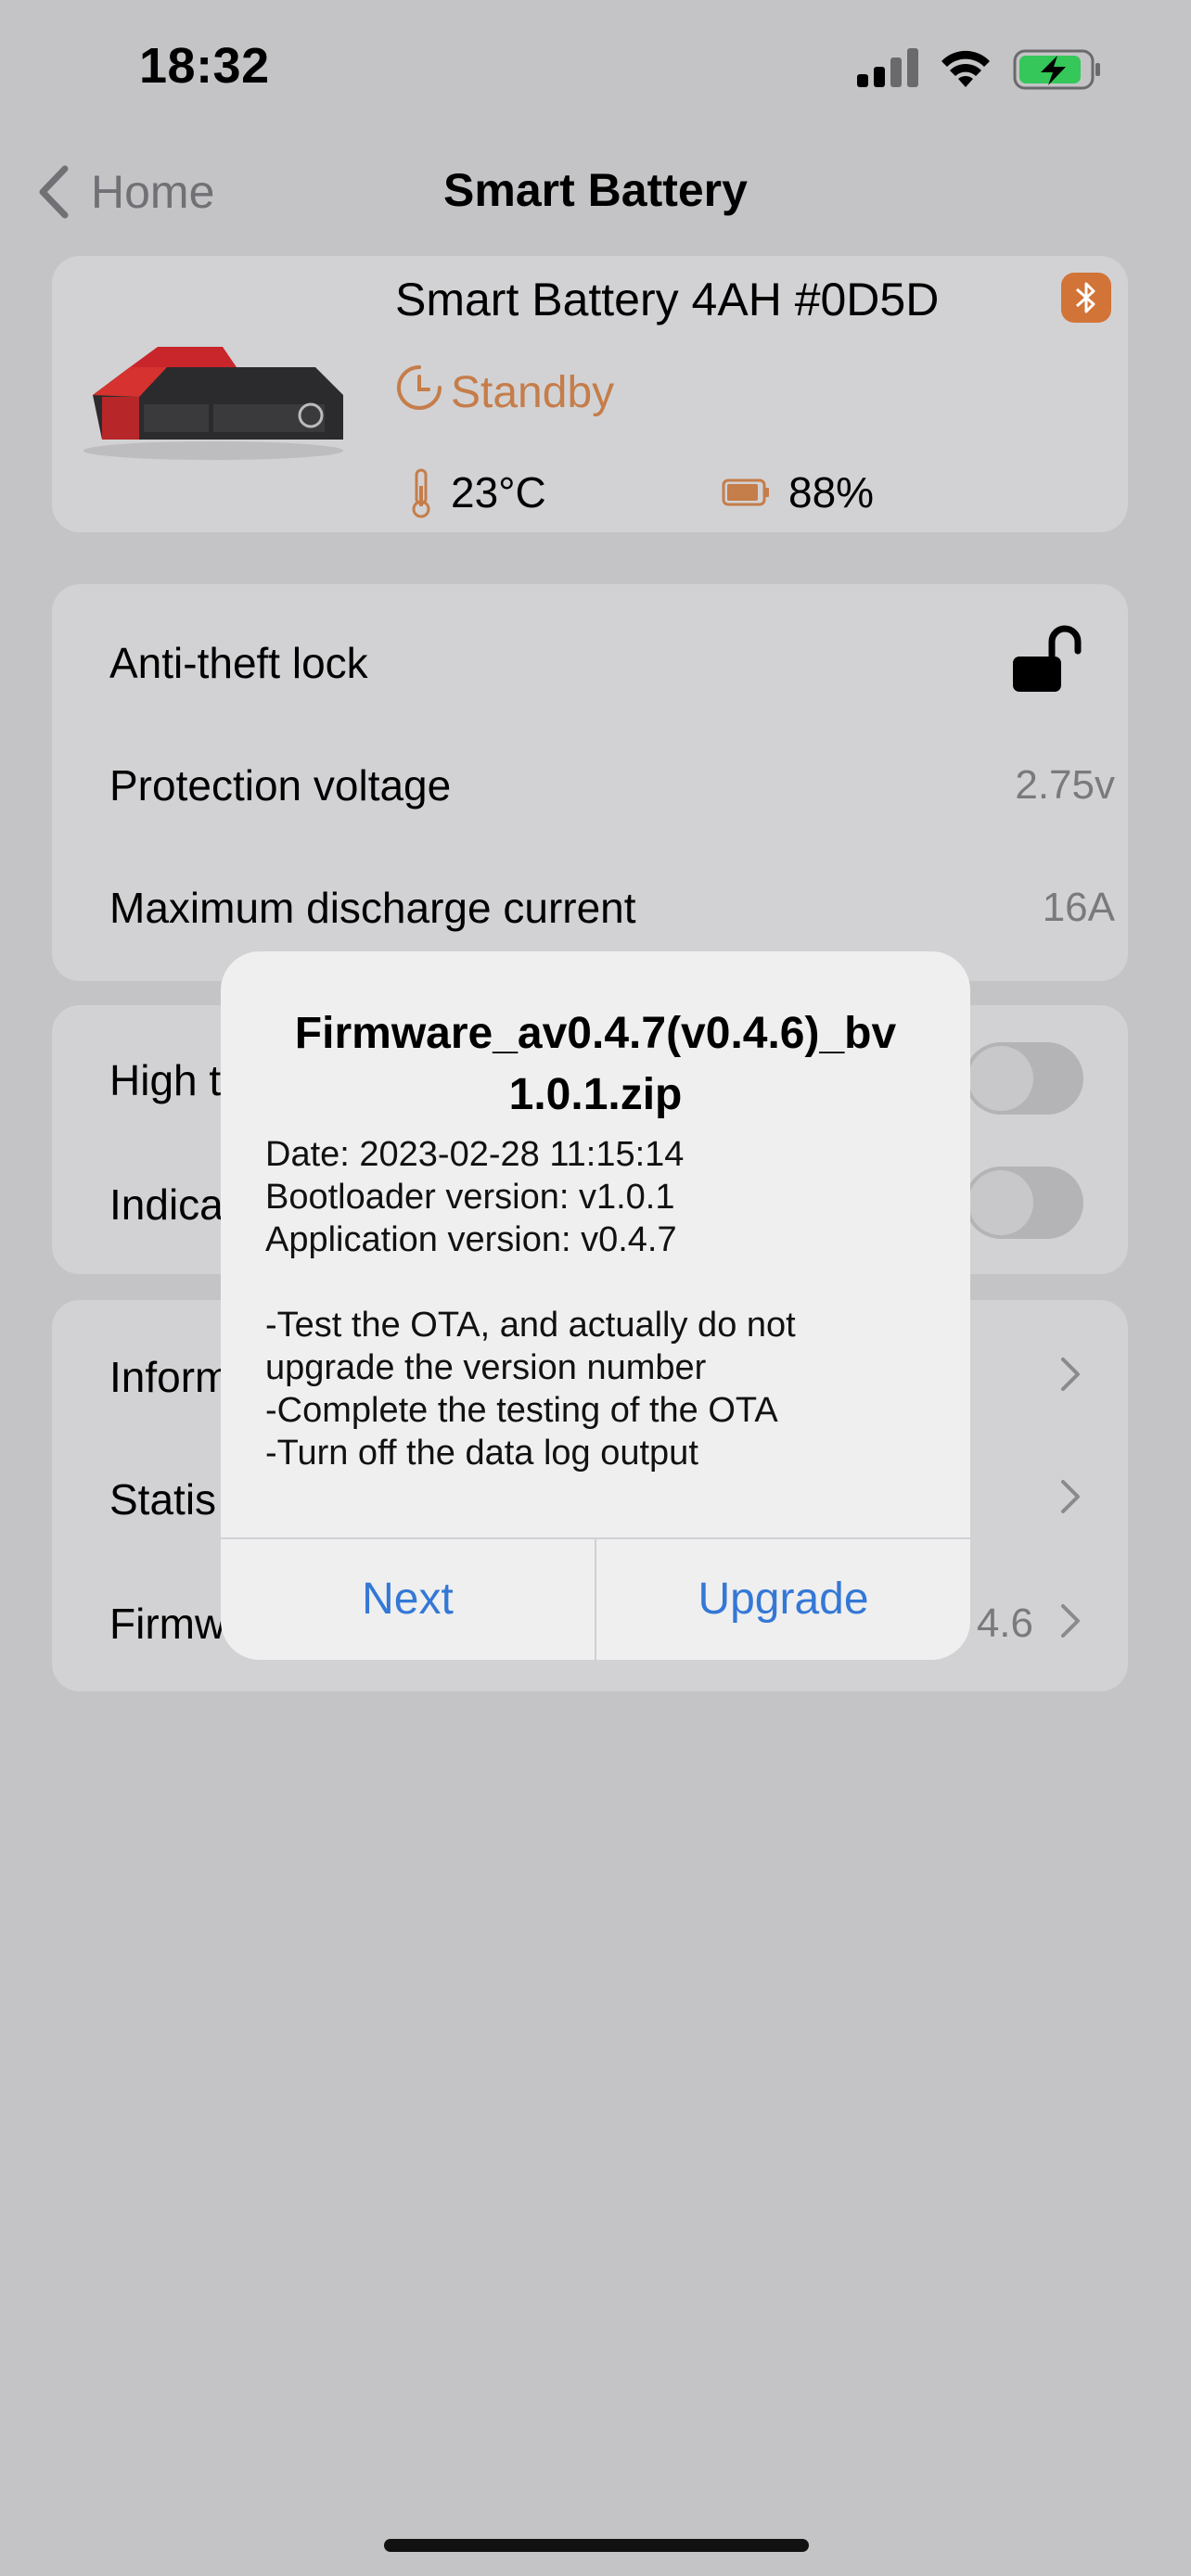  What do you see at coordinates (966, 68) in the screenshot?
I see `wifi-icon` at bounding box center [966, 68].